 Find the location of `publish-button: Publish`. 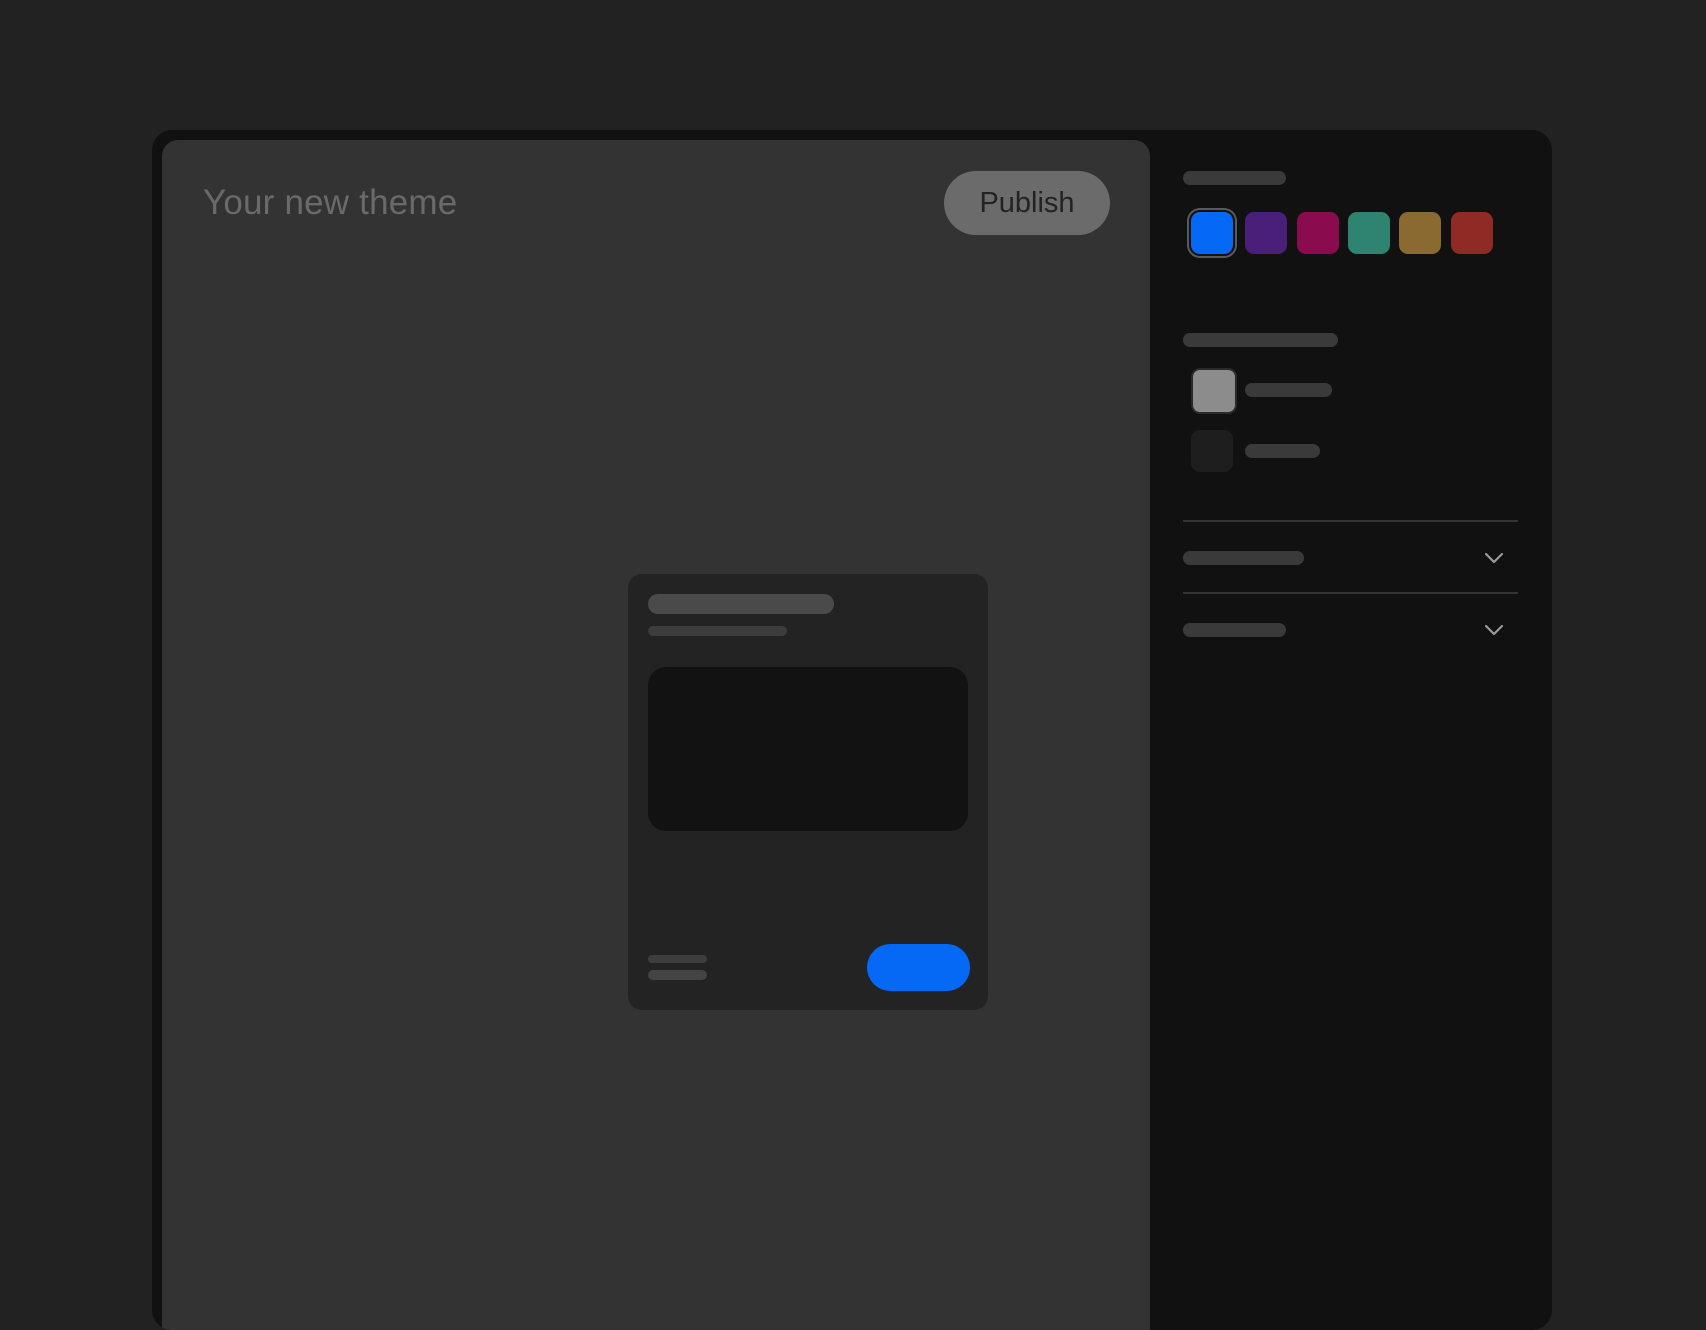

publish-button: Publish is located at coordinates (1027, 203).